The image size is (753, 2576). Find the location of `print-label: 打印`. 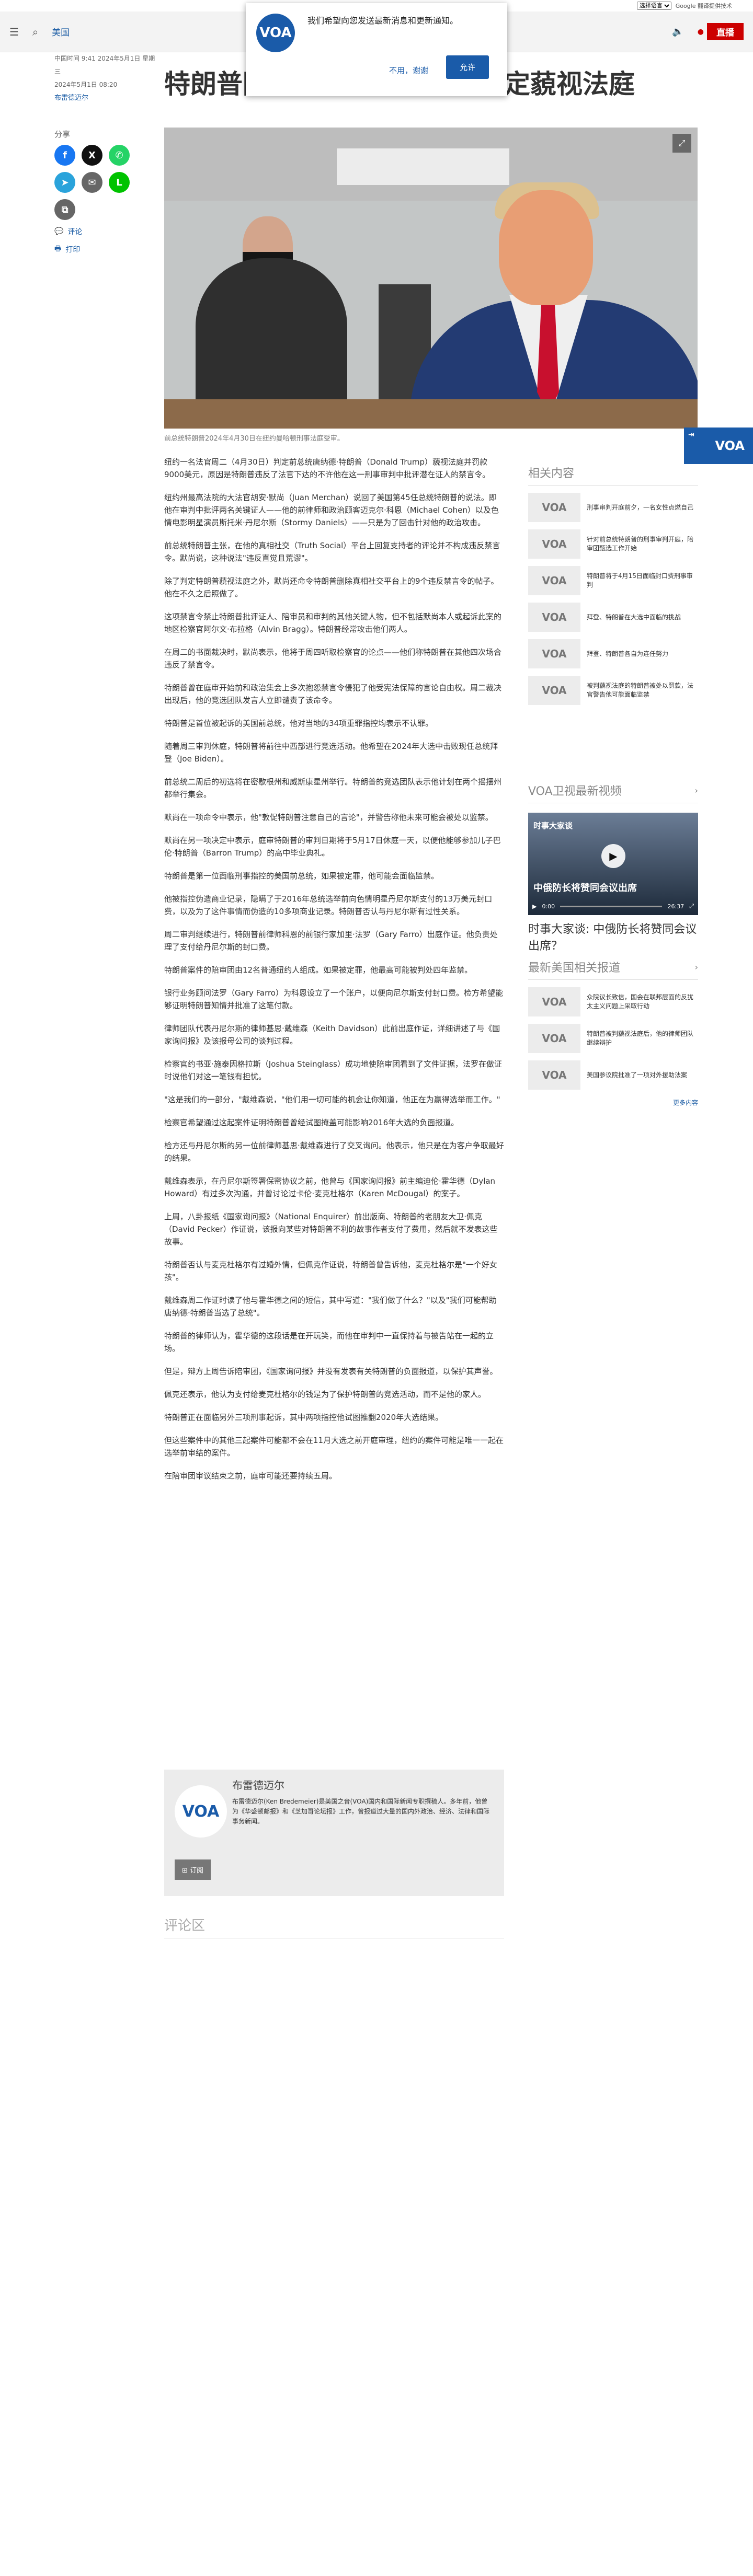

print-label: 打印 is located at coordinates (73, 250).